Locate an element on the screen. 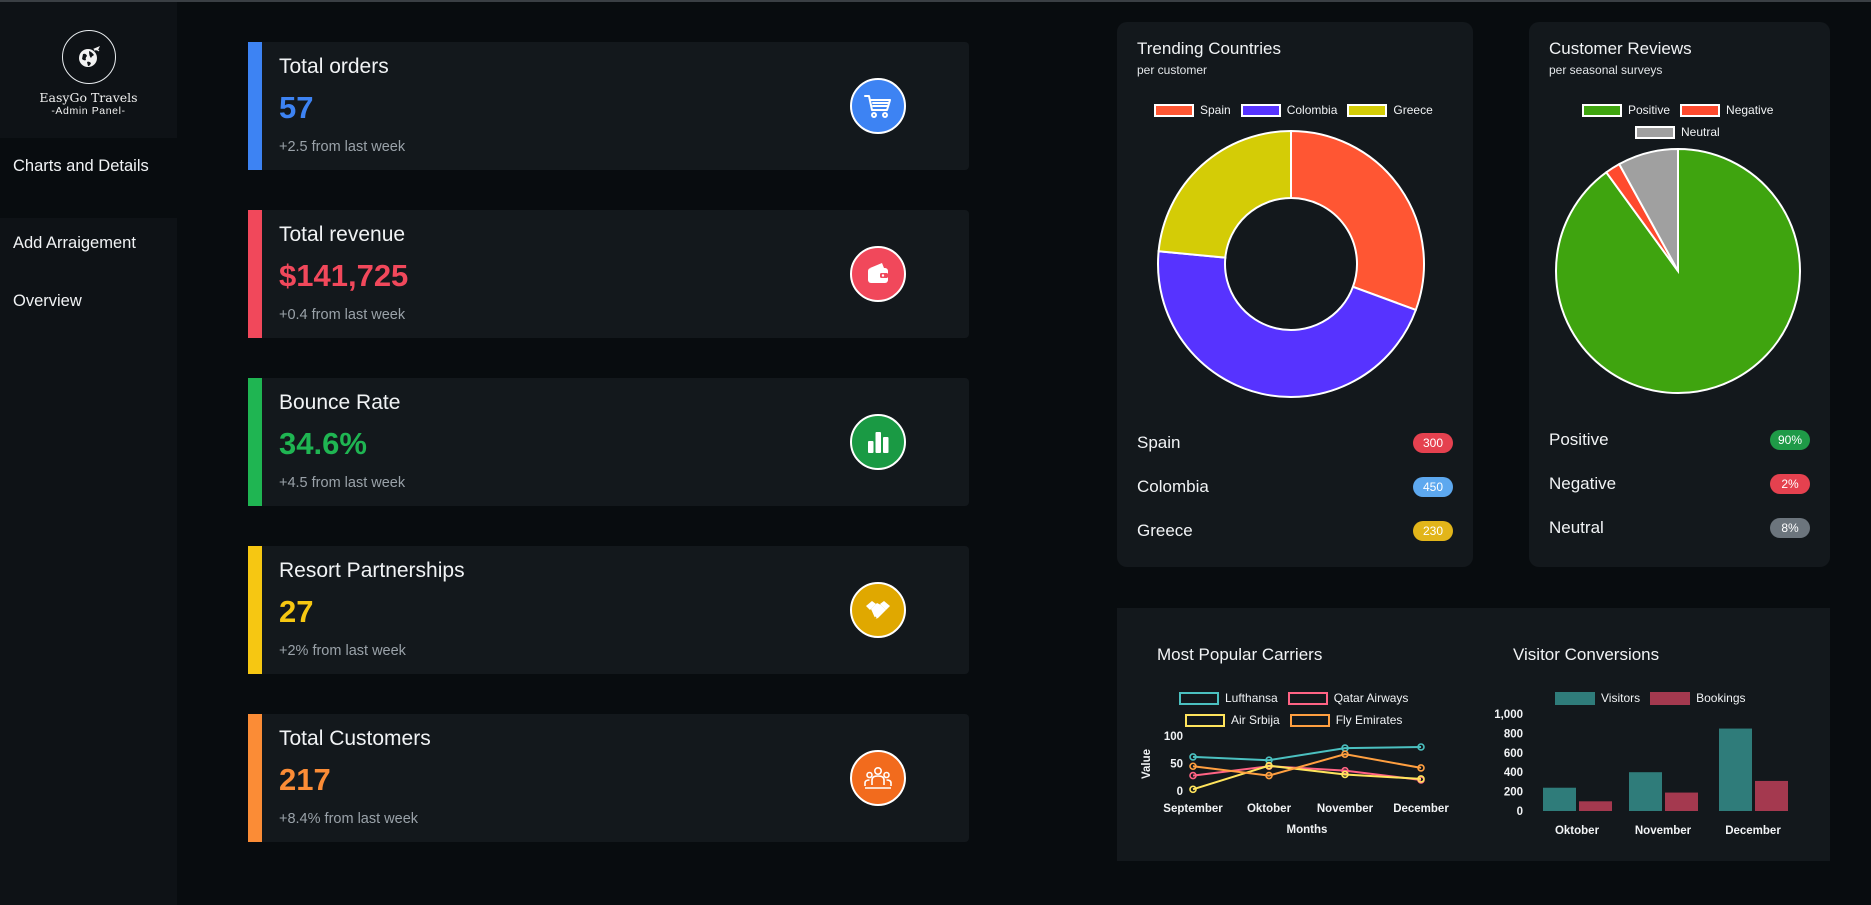  legend-item: Colombia is located at coordinates (1289, 110).